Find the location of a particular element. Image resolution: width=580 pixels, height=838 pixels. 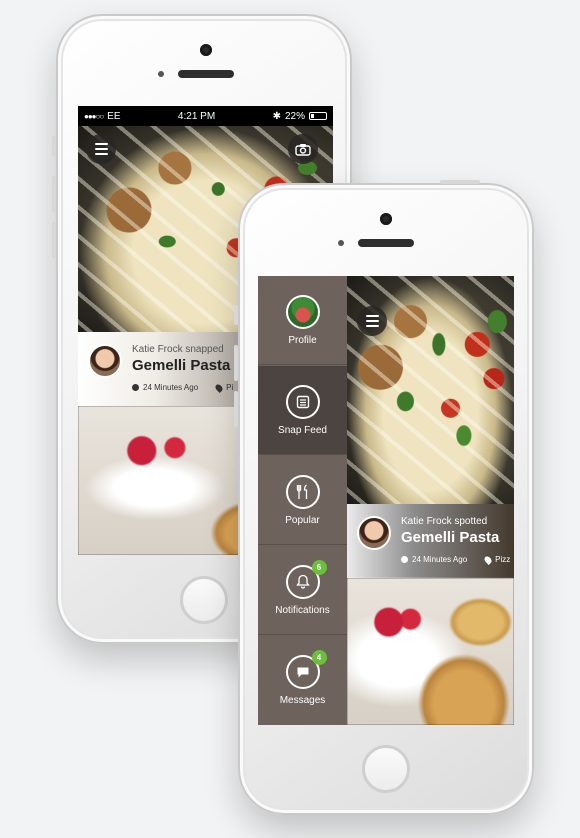

sidebar-item-label: Popular is located at coordinates (302, 520).